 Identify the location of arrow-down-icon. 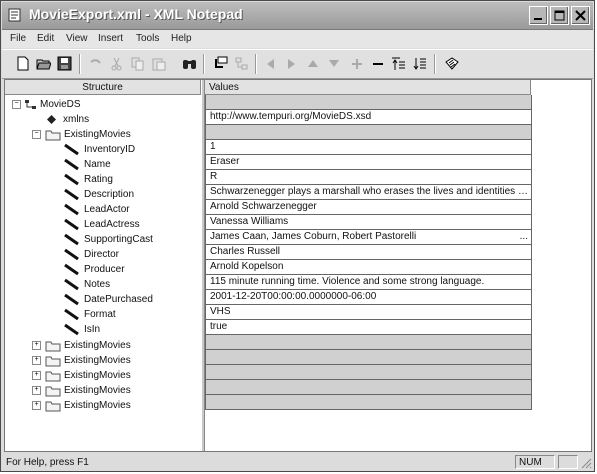
(334, 63).